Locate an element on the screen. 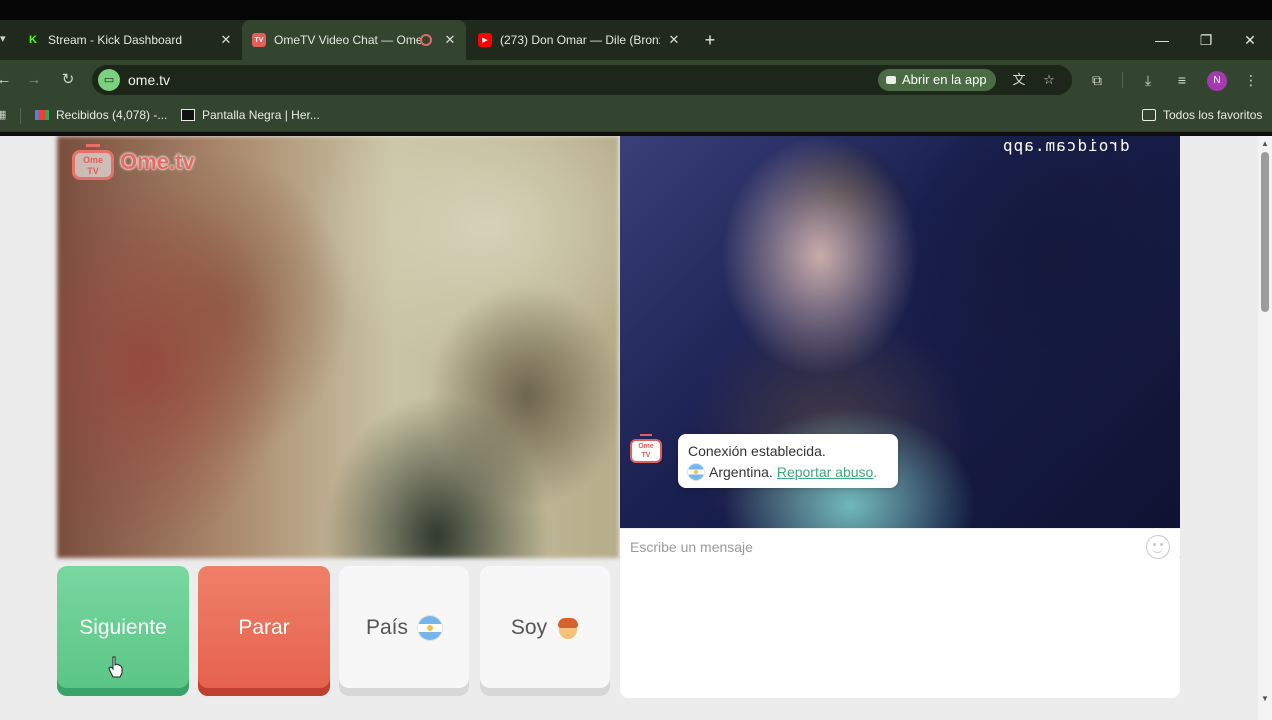  chat-ometv-icon: Ome TV is located at coordinates (647, 448).